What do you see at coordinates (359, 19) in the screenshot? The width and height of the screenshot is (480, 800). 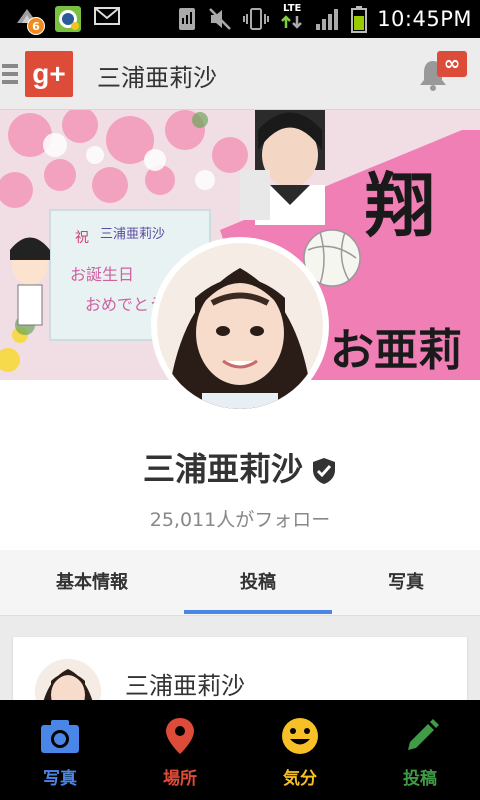 I see `battery-icon` at bounding box center [359, 19].